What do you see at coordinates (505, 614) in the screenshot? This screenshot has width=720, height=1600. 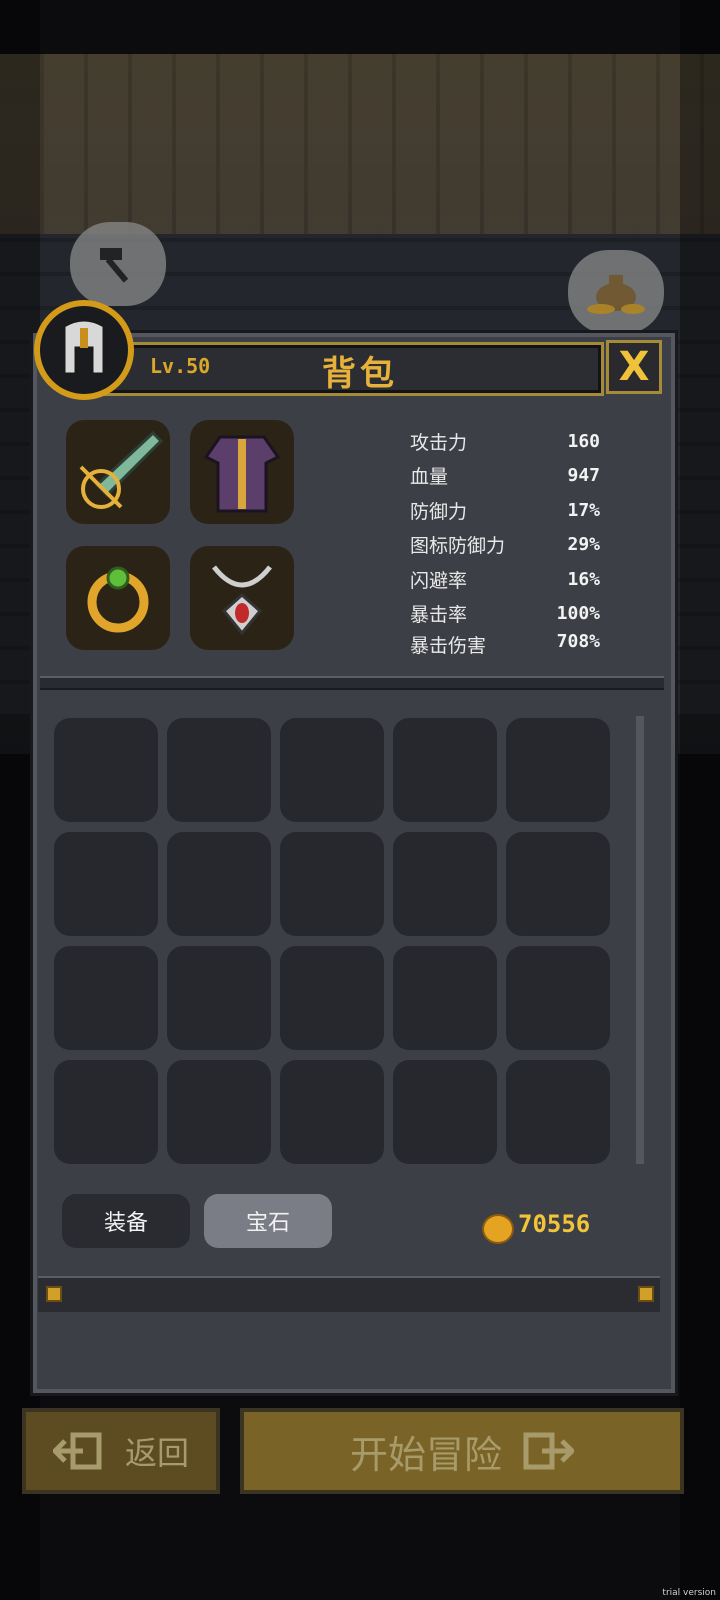 I see `stat-row: 暴击率 100%` at bounding box center [505, 614].